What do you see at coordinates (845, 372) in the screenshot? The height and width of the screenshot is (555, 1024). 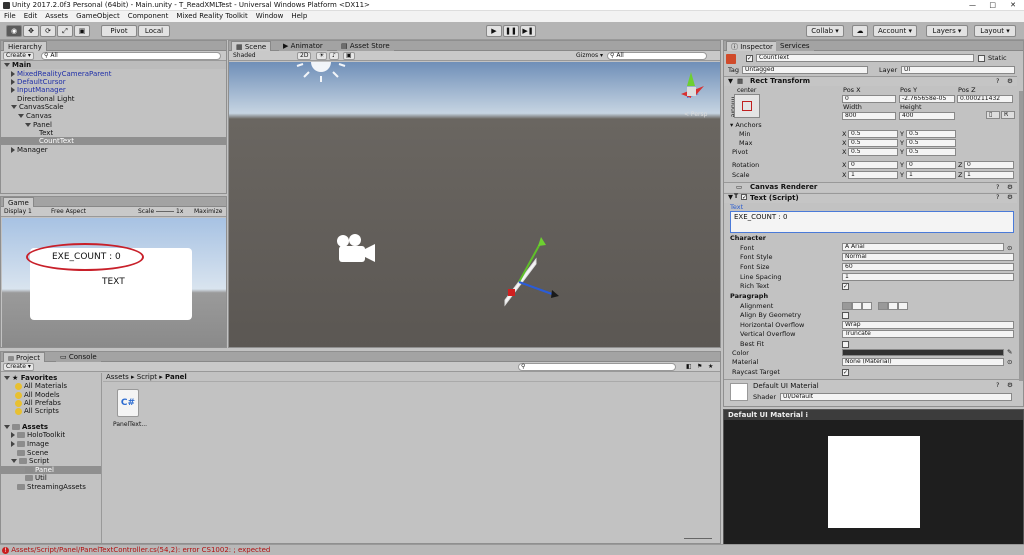 I see `raycast-target-checkbox: ✓` at bounding box center [845, 372].